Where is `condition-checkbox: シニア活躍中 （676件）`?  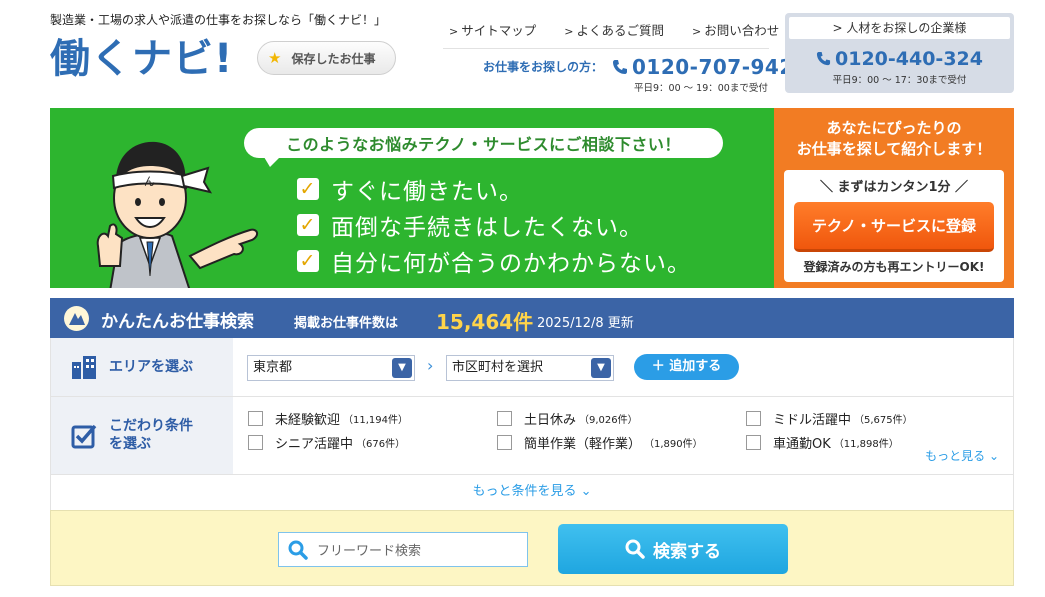
condition-checkbox: シニア活躍中 （676件） is located at coordinates (326, 442).